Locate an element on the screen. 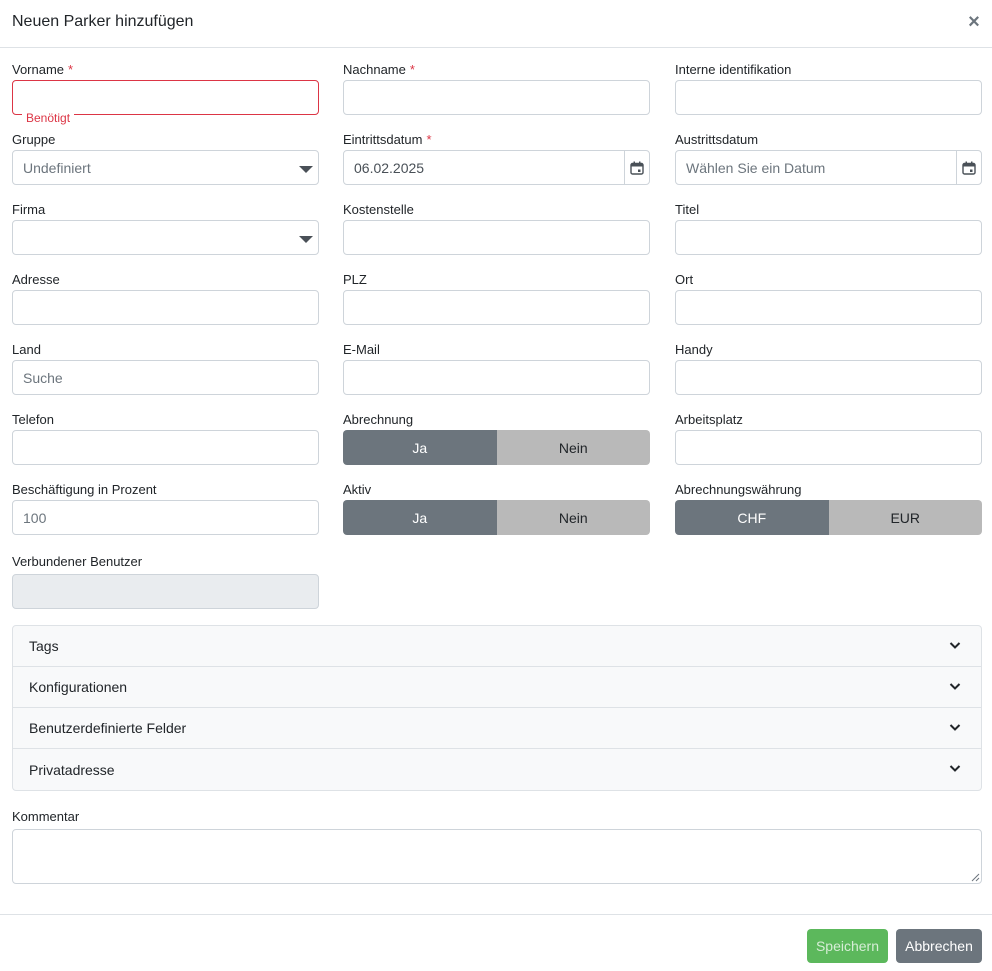 This screenshot has height=971, width=992. interne-id-field: Interne identifikation is located at coordinates (828, 88).